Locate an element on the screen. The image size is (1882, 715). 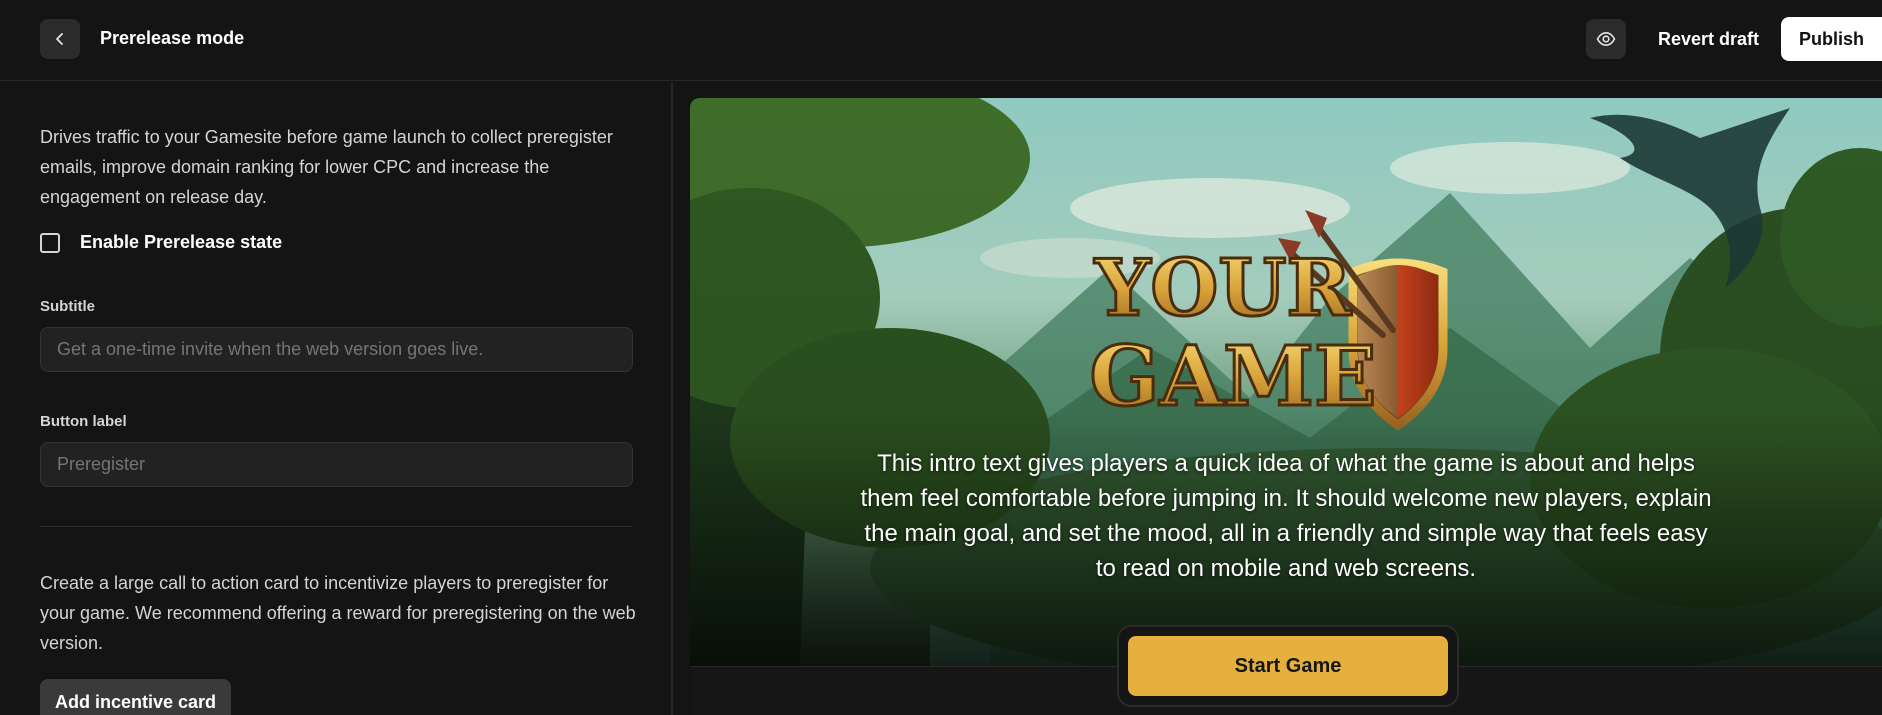
chevron-left-icon is located at coordinates (59, 39).